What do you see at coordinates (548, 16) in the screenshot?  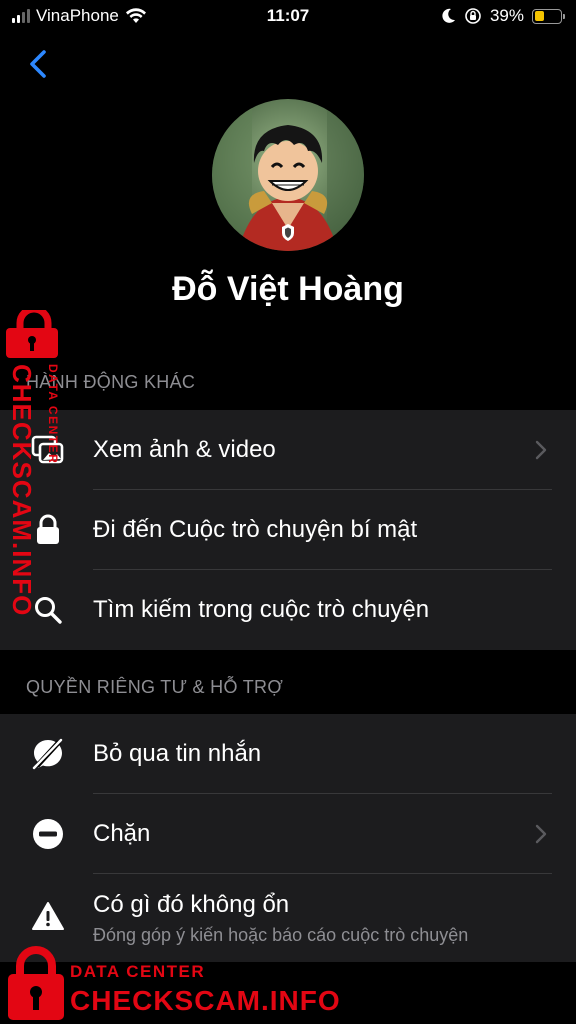 I see `battery-icon` at bounding box center [548, 16].